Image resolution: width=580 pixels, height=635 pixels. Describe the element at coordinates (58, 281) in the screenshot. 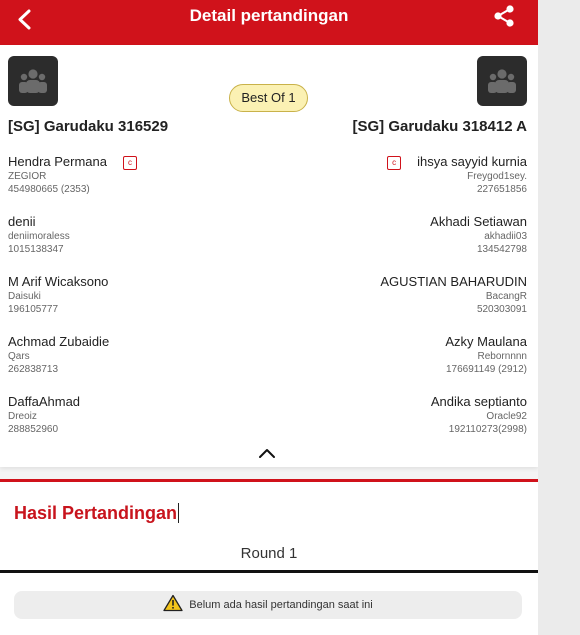

I see `player-name: M Arif Wicaksono` at that location.